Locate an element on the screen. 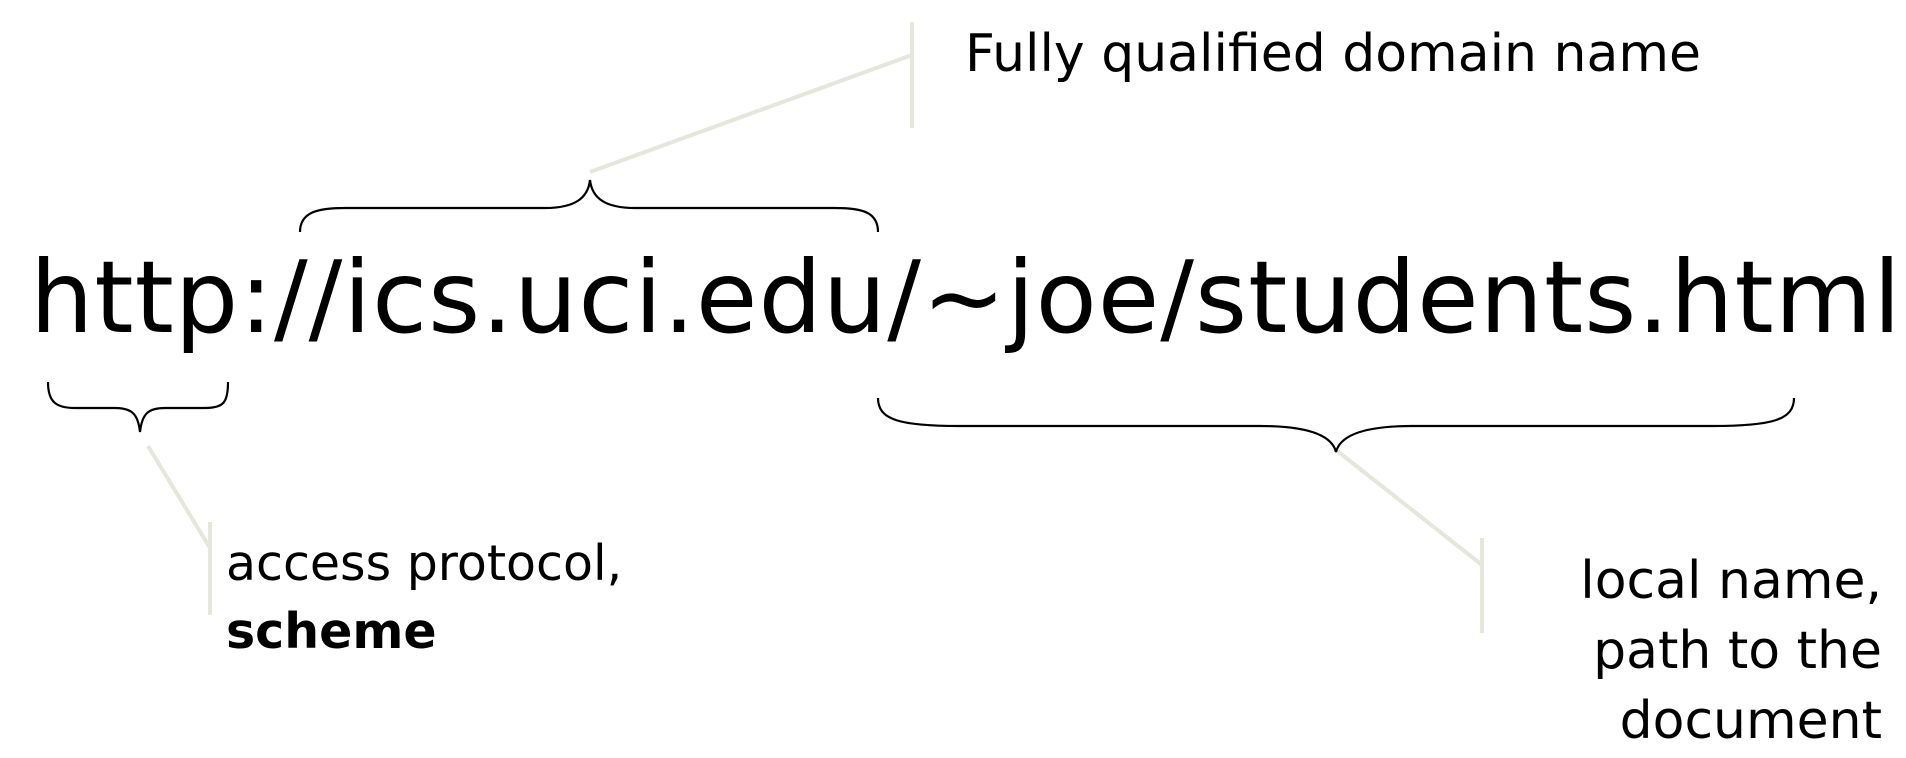 This screenshot has height=758, width=1906. scheme-brace is located at coordinates (138, 407).